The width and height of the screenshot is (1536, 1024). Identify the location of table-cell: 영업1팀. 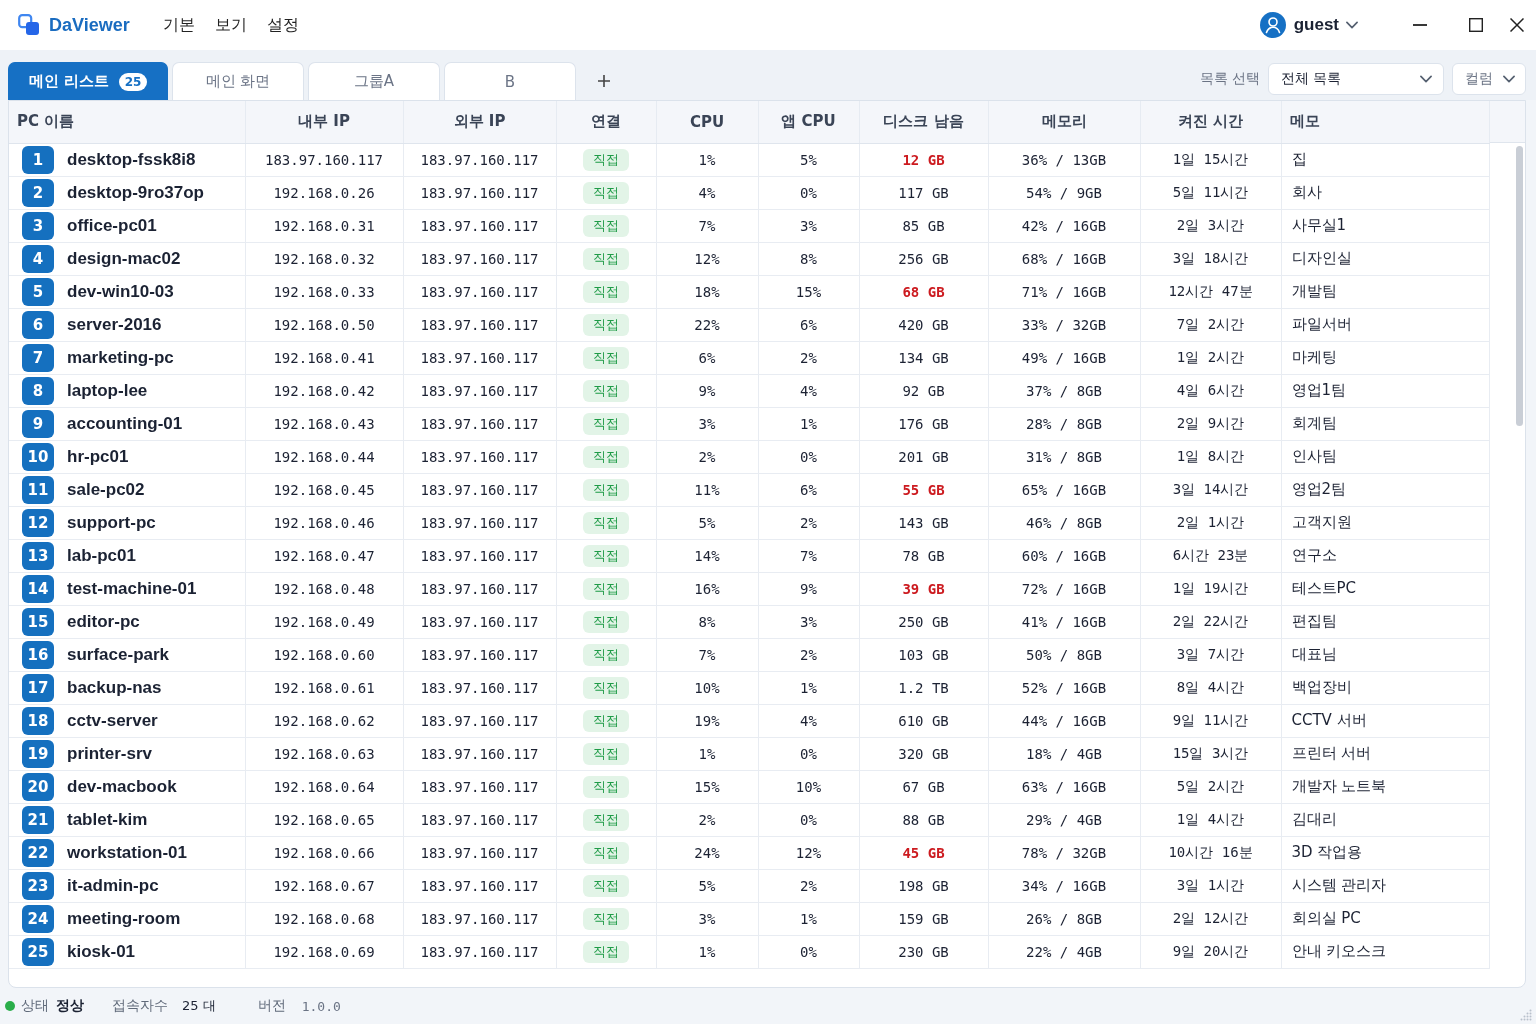
(1385, 390).